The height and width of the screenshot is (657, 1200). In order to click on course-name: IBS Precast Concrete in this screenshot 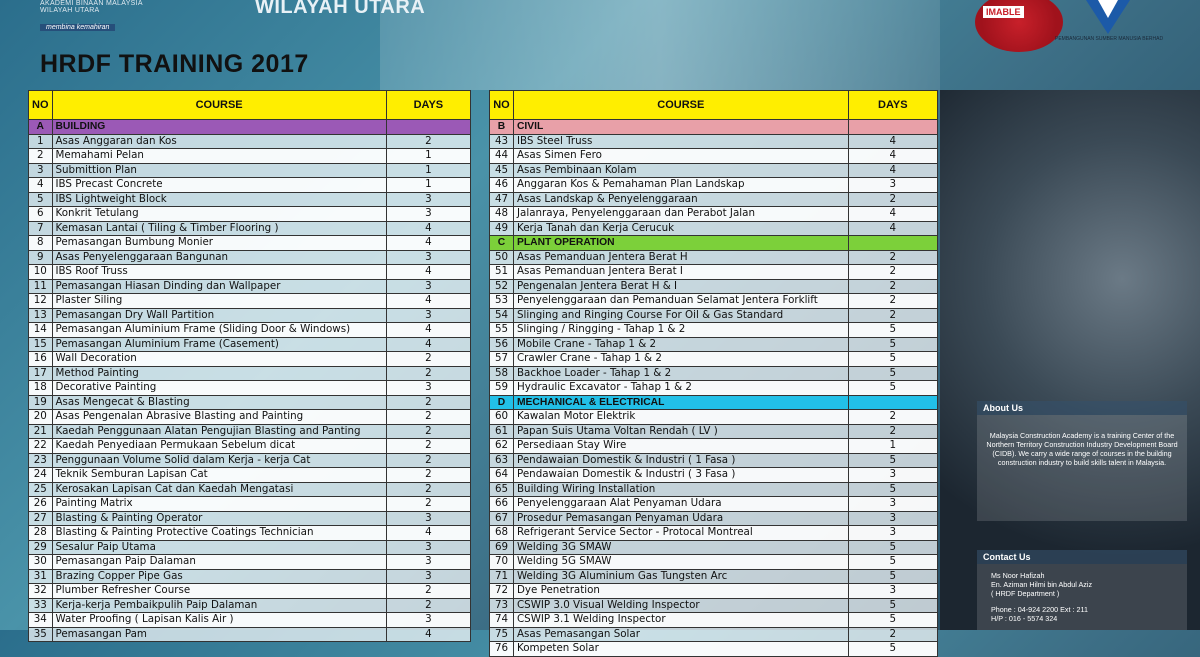, I will do `click(219, 185)`.